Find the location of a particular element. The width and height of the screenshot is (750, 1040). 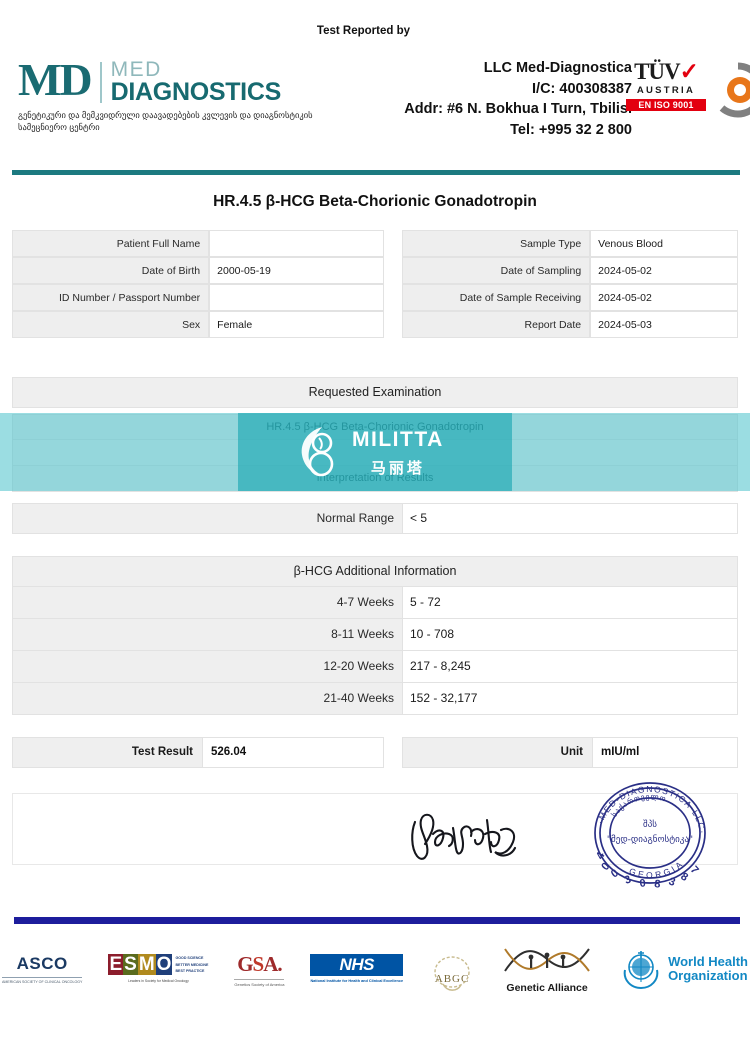

esmo-tagline: Leaders in Society for Medical Oncology is located at coordinates (158, 981).